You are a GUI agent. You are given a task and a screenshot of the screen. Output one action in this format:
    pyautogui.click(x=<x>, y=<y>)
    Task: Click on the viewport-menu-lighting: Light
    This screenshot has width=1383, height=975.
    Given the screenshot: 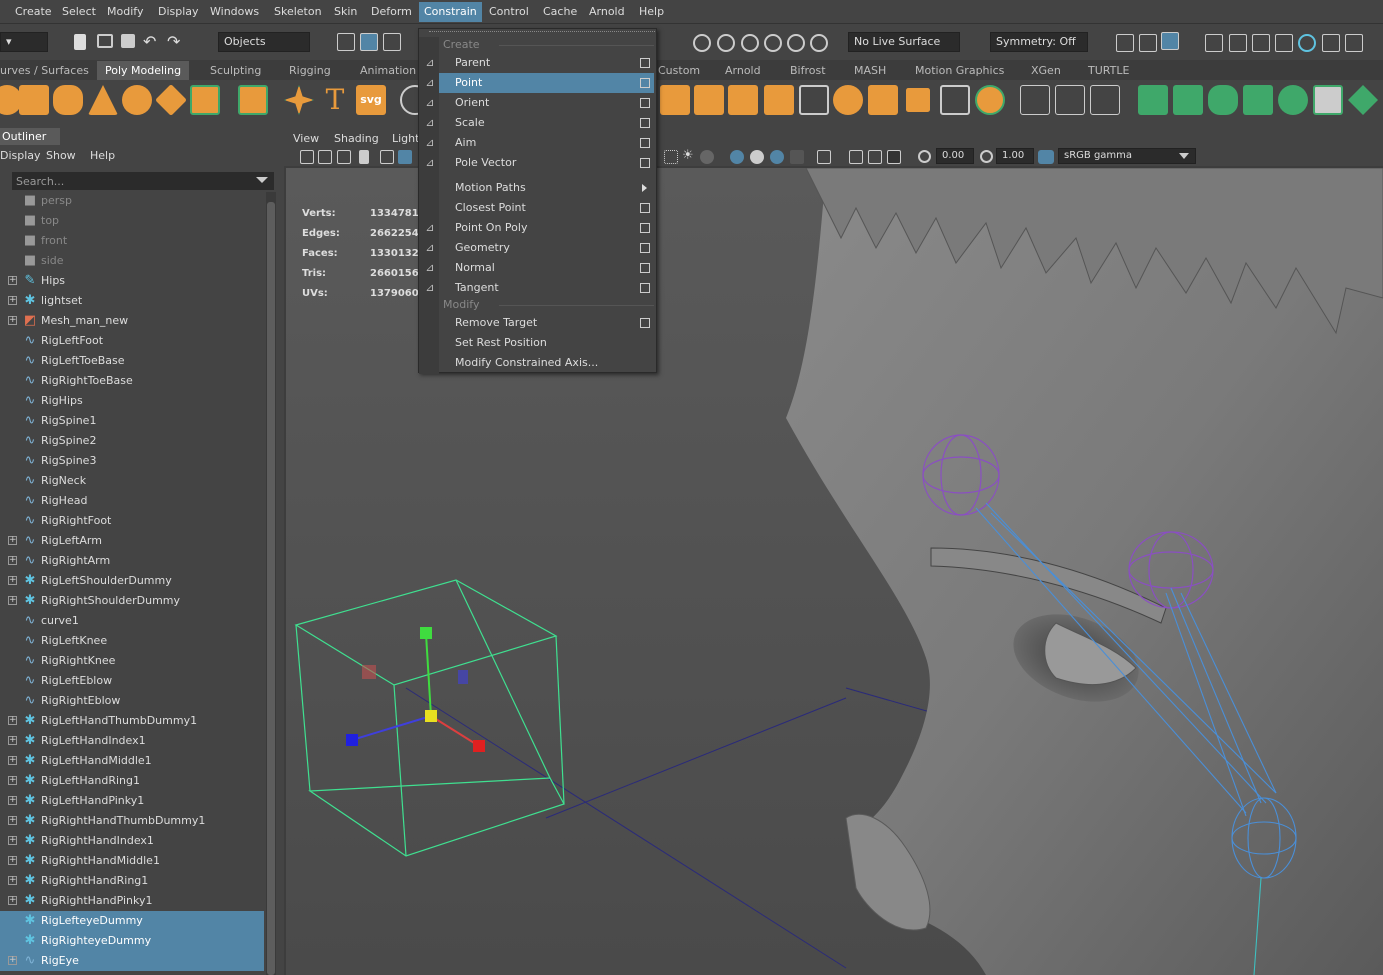 What is the action you would take?
    pyautogui.click(x=405, y=138)
    